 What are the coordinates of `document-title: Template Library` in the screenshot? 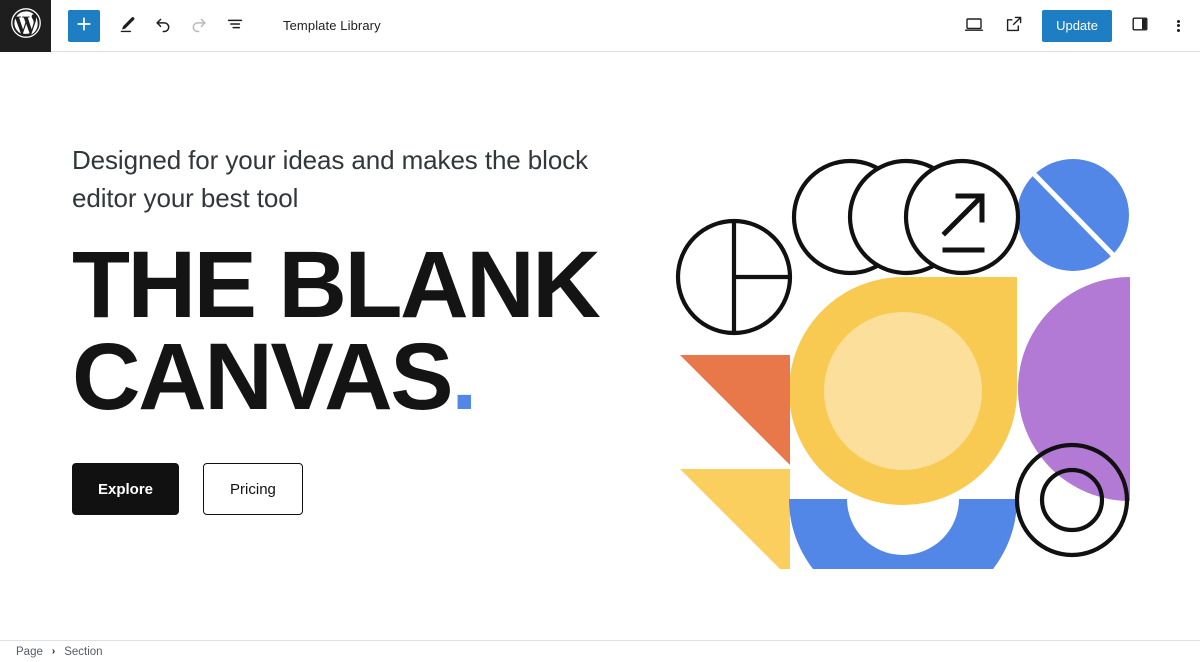 It's located at (332, 25).